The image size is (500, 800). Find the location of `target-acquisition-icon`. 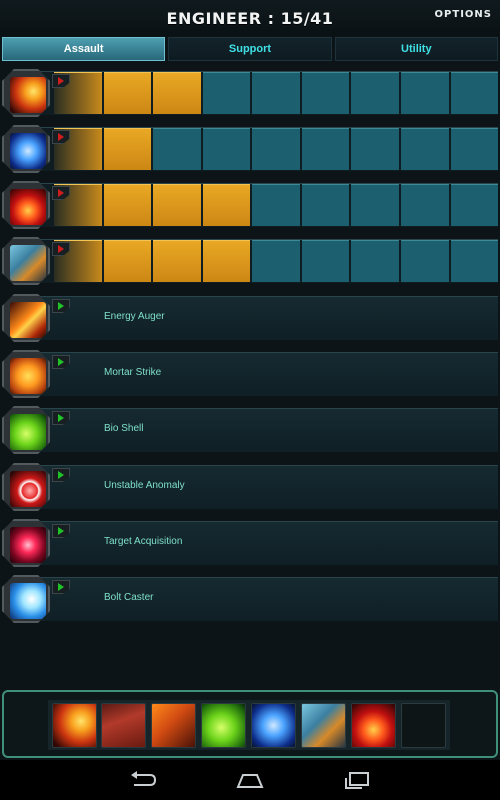

target-acquisition-icon is located at coordinates (28, 545).